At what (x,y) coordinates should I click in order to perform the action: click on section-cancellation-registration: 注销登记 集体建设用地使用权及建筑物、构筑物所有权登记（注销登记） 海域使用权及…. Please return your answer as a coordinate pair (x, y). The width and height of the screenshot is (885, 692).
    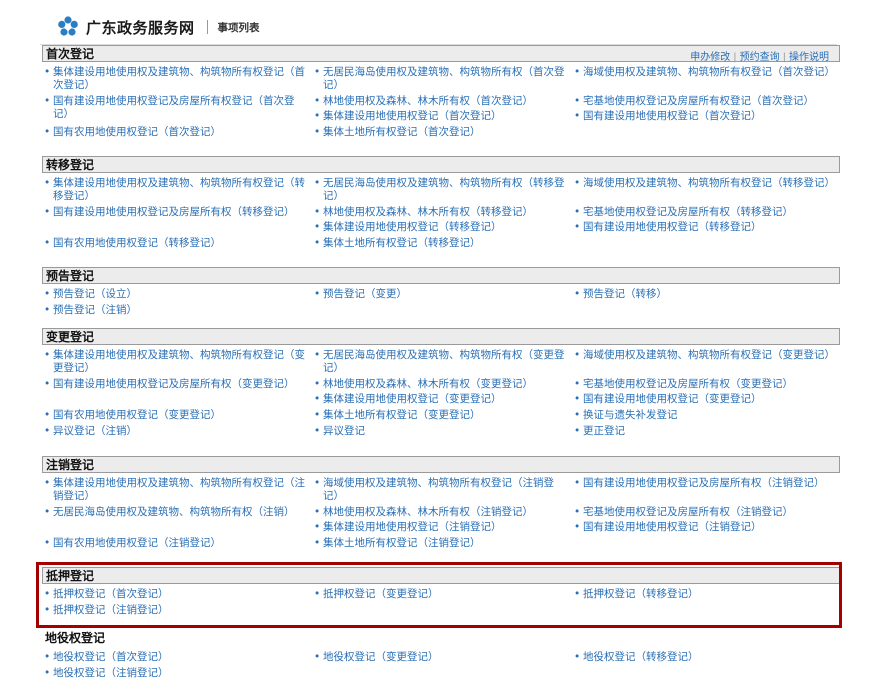
    Looking at the image, I should click on (441, 503).